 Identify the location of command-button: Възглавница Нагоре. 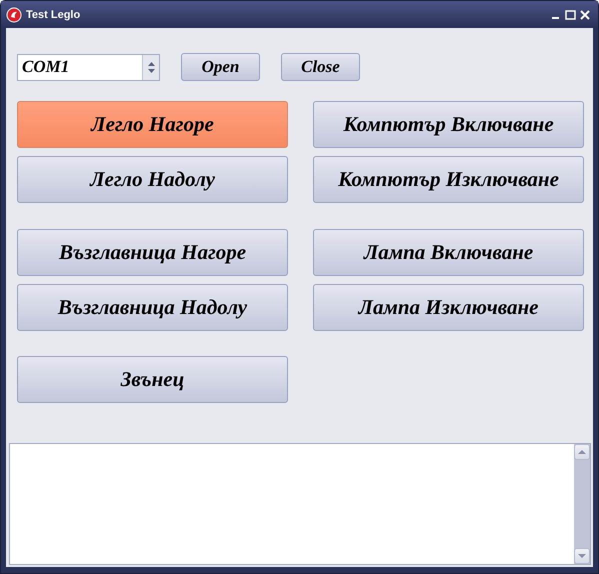
(152, 252).